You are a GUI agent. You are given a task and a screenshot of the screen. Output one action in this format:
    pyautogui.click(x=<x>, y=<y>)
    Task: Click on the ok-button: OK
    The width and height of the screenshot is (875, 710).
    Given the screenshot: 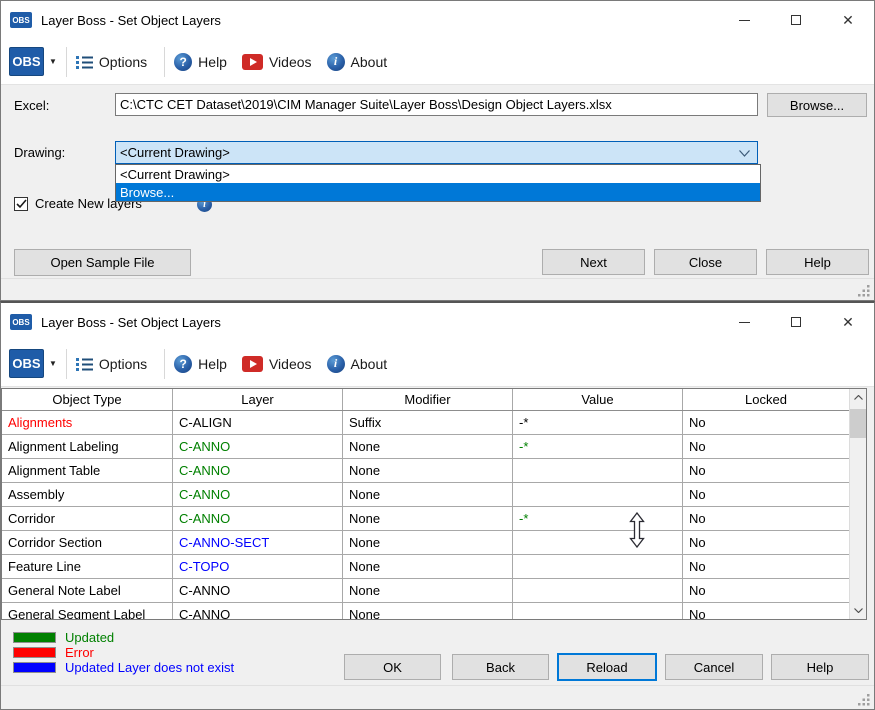 What is the action you would take?
    pyautogui.click(x=392, y=667)
    